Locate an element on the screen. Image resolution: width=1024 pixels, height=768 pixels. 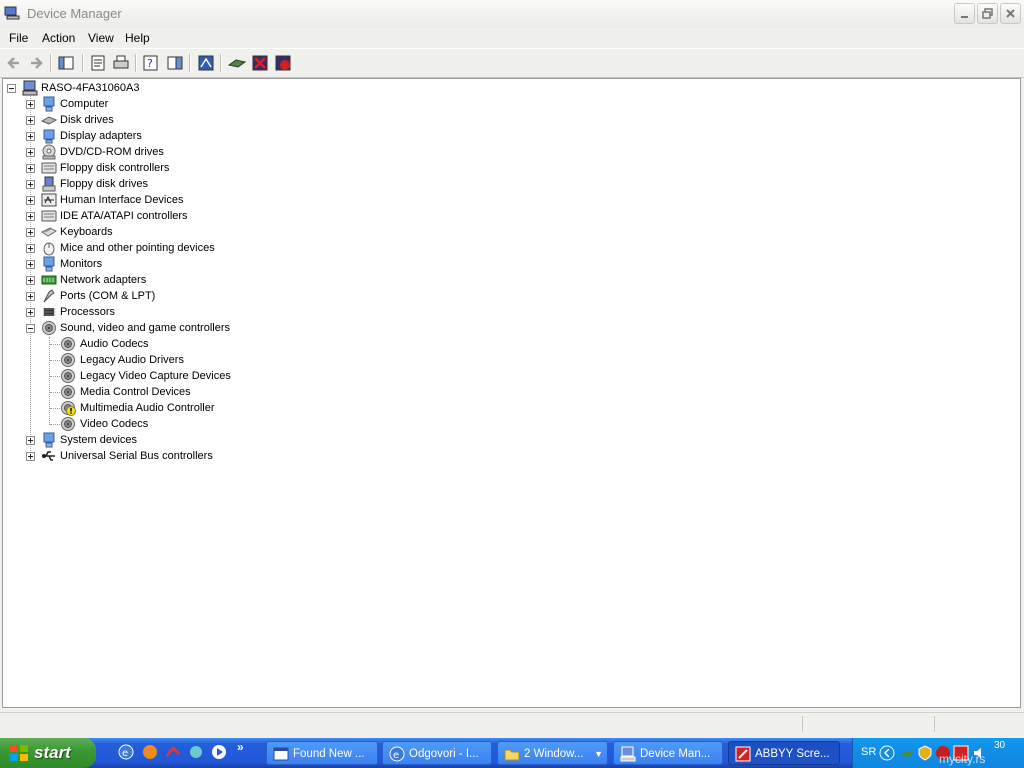
mouse-icon is located at coordinates (49, 249).